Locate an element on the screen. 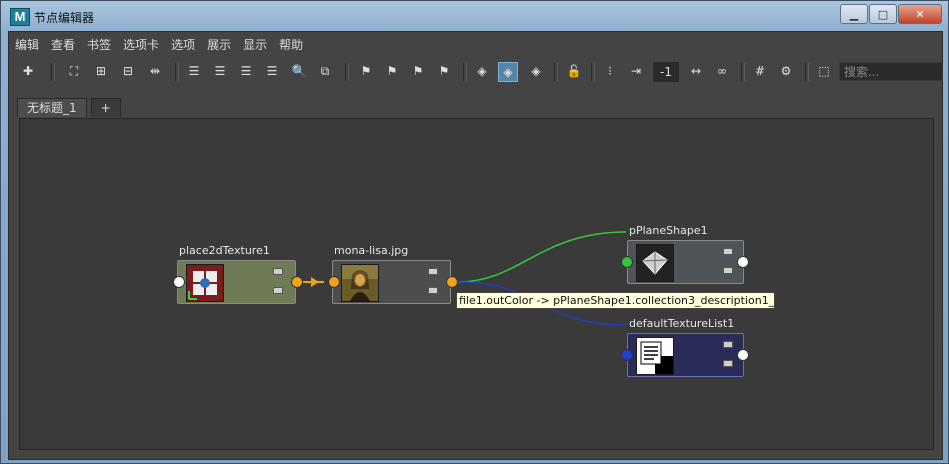 The image size is (949, 464). layout-icon-3: ☰ is located at coordinates (246, 71).